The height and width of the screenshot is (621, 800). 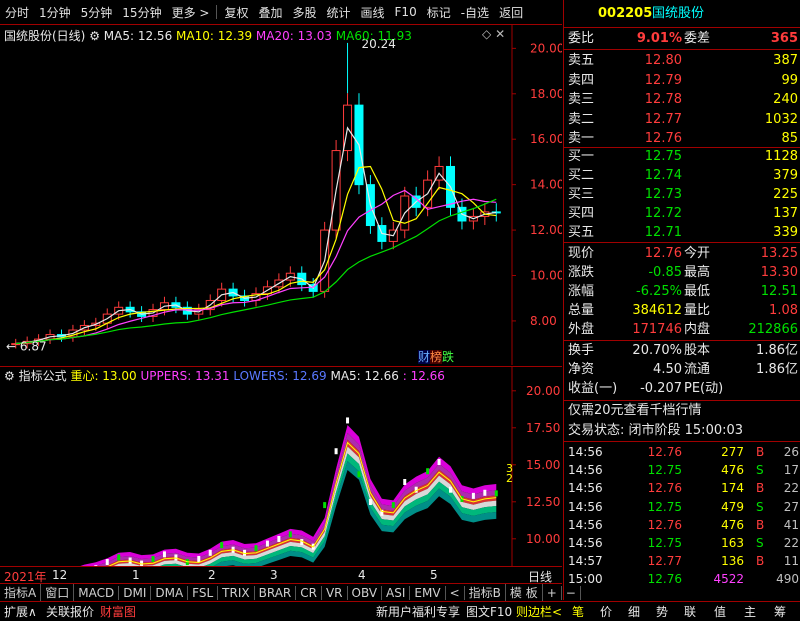 What do you see at coordinates (448, 357) in the screenshot?
I see `drop-badge: 跌` at bounding box center [448, 357].